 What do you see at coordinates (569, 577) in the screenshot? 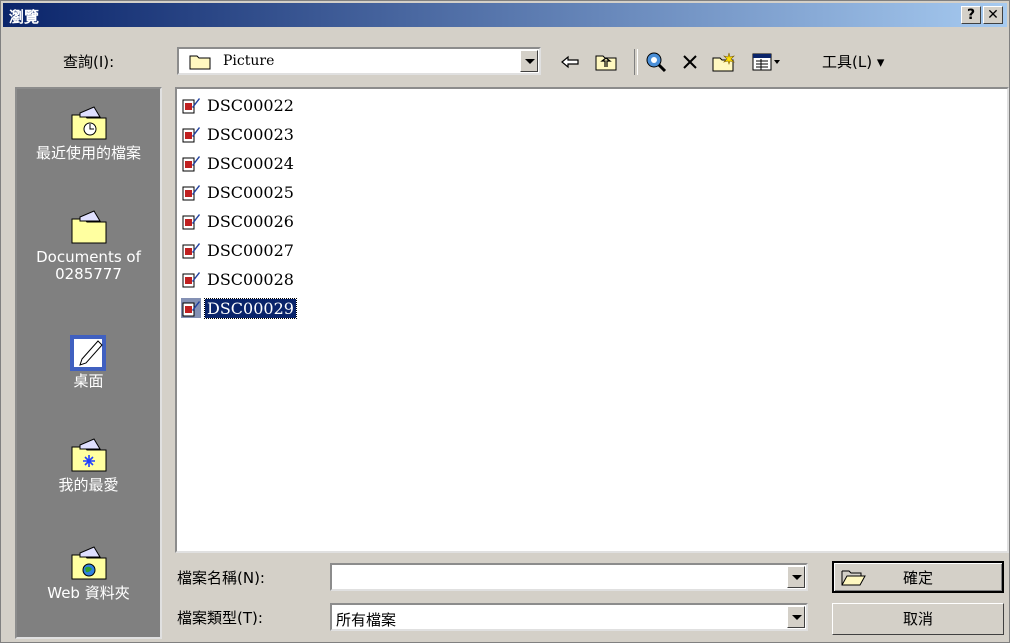
I see `file-name-input` at bounding box center [569, 577].